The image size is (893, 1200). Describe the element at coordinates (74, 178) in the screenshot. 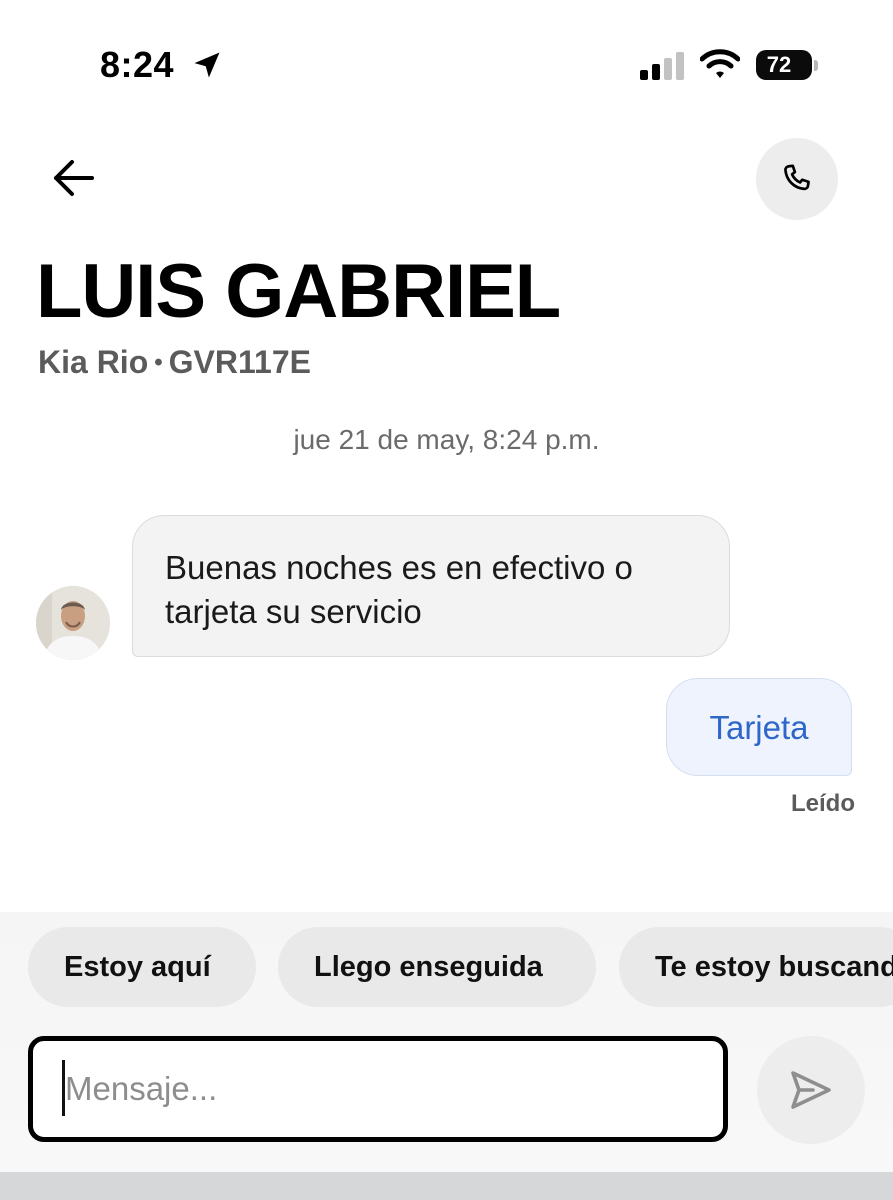

I see `back-arrow-icon` at that location.